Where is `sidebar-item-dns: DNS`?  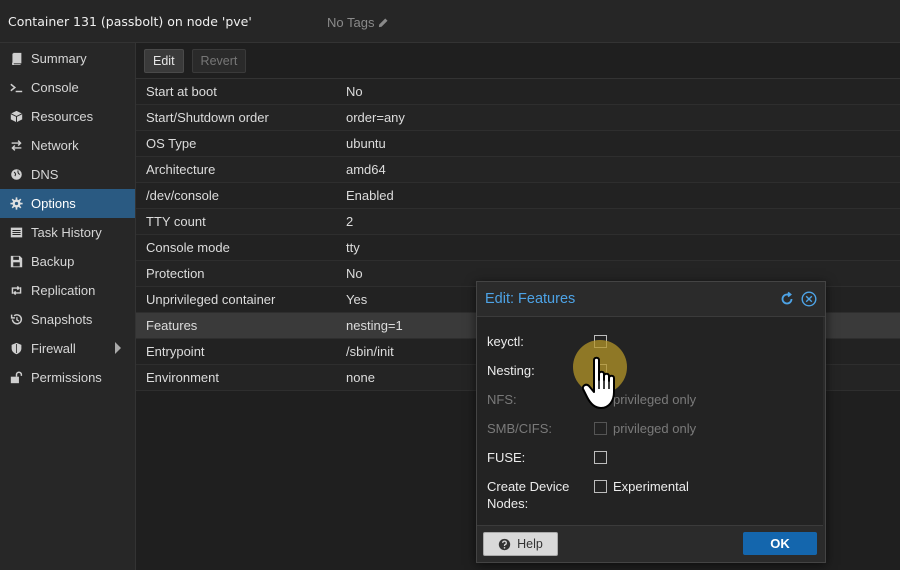
sidebar-item-dns: DNS is located at coordinates (67, 174).